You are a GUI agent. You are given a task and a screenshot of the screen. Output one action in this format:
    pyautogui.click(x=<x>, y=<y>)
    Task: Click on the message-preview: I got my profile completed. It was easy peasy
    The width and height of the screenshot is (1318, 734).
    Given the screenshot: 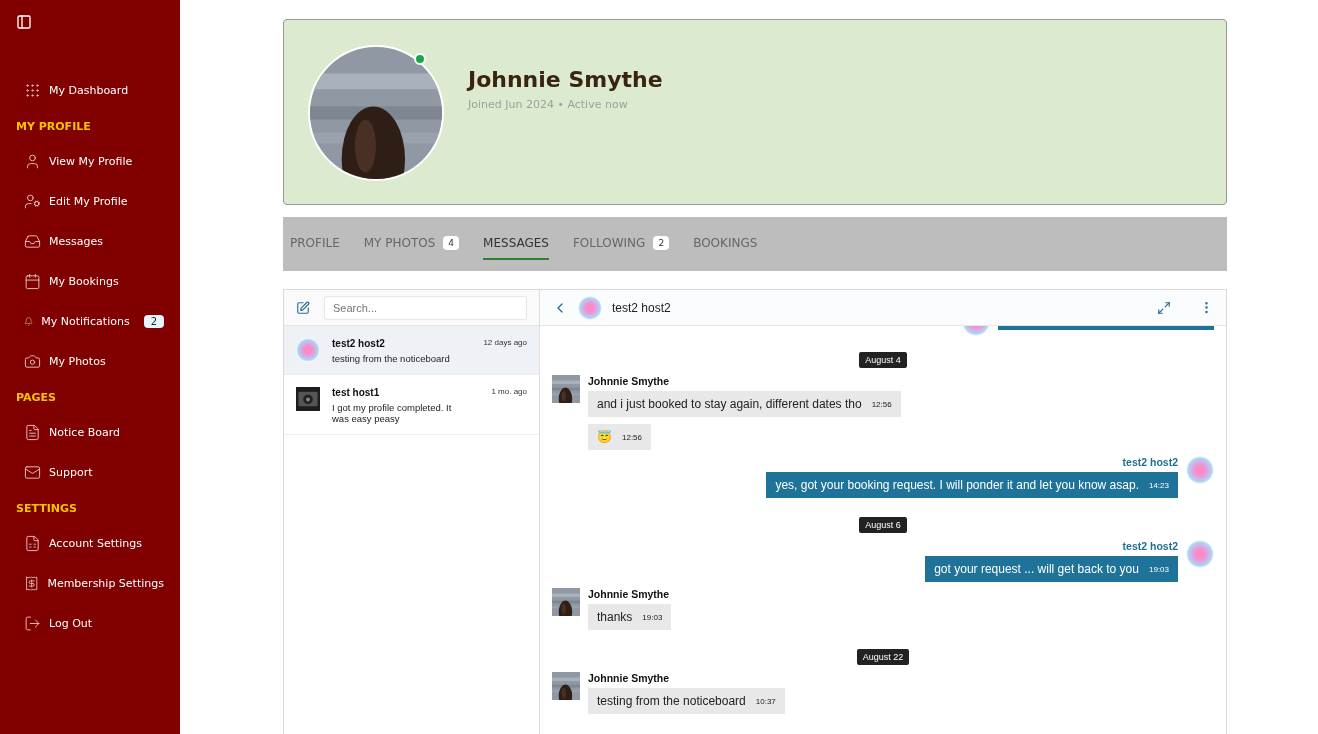 What is the action you would take?
    pyautogui.click(x=392, y=413)
    